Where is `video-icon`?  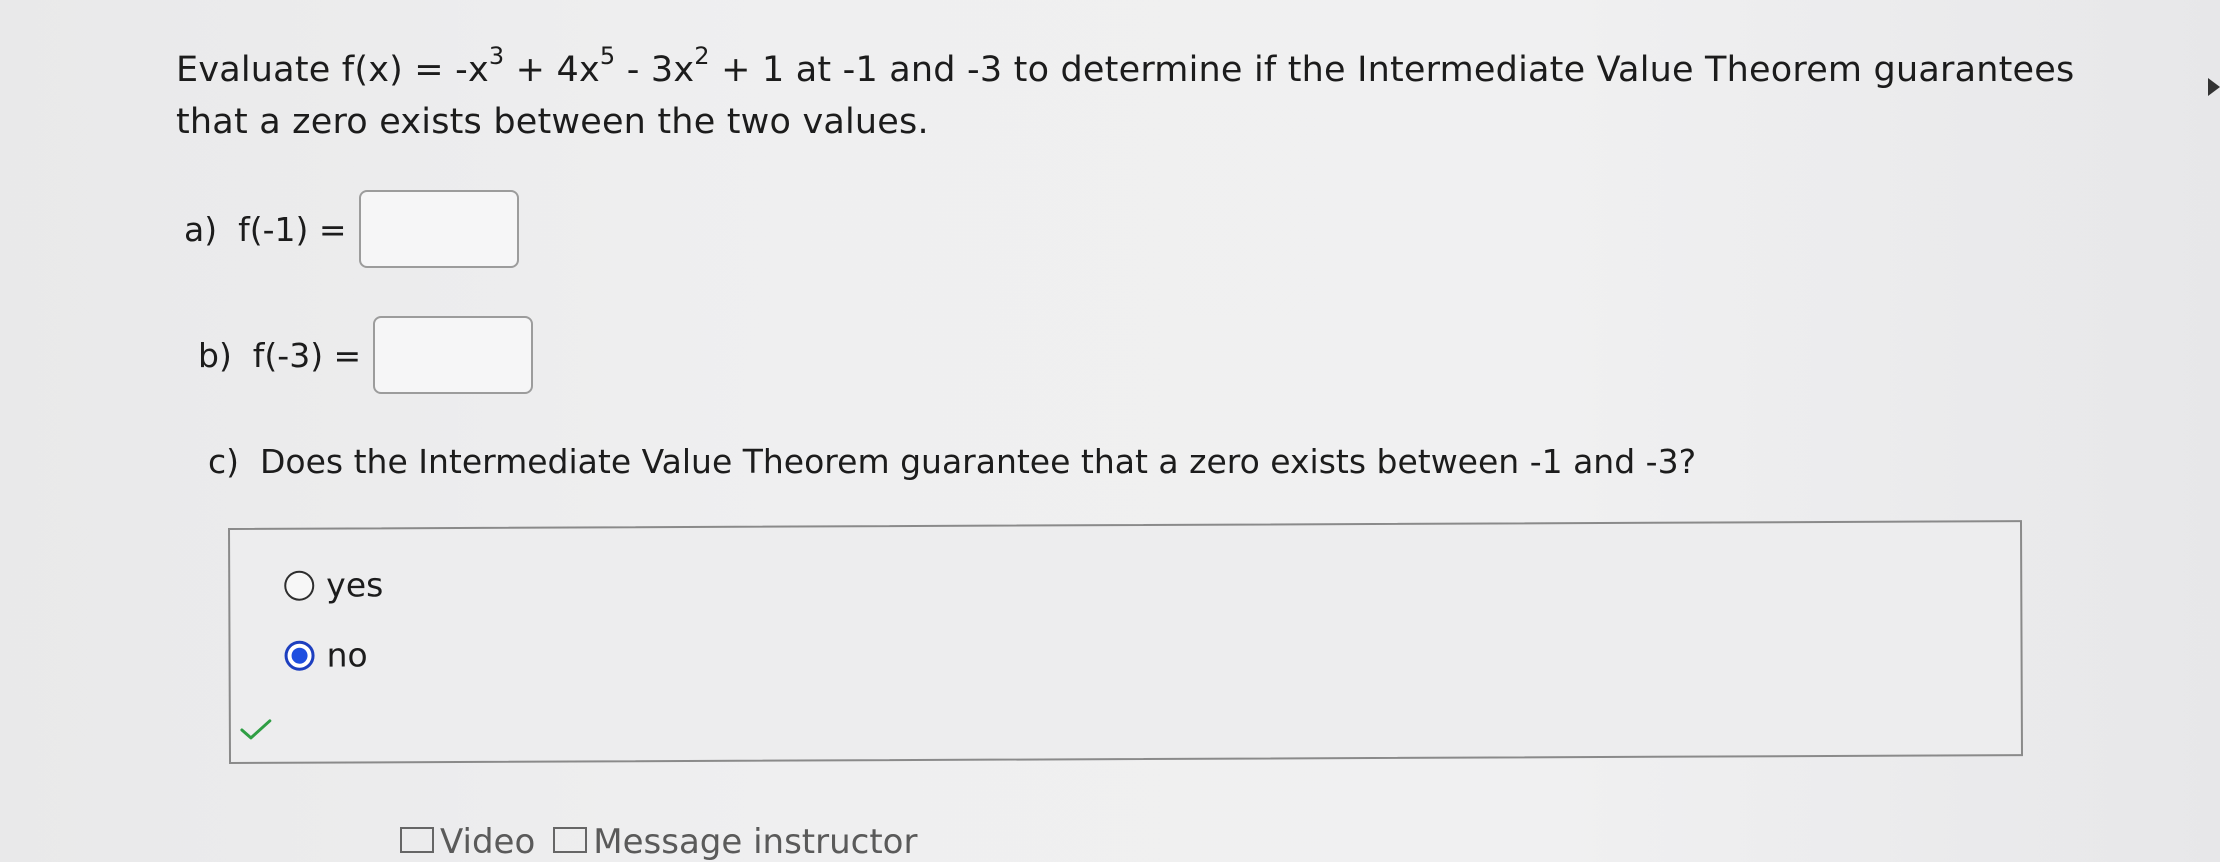
video-icon is located at coordinates (417, 840).